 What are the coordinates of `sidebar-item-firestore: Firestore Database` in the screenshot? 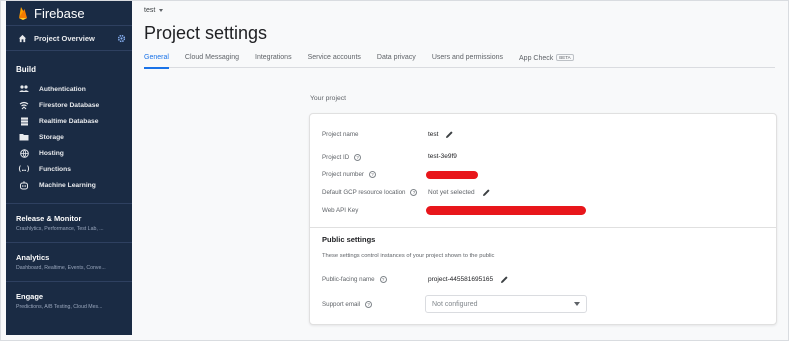 It's located at (69, 105).